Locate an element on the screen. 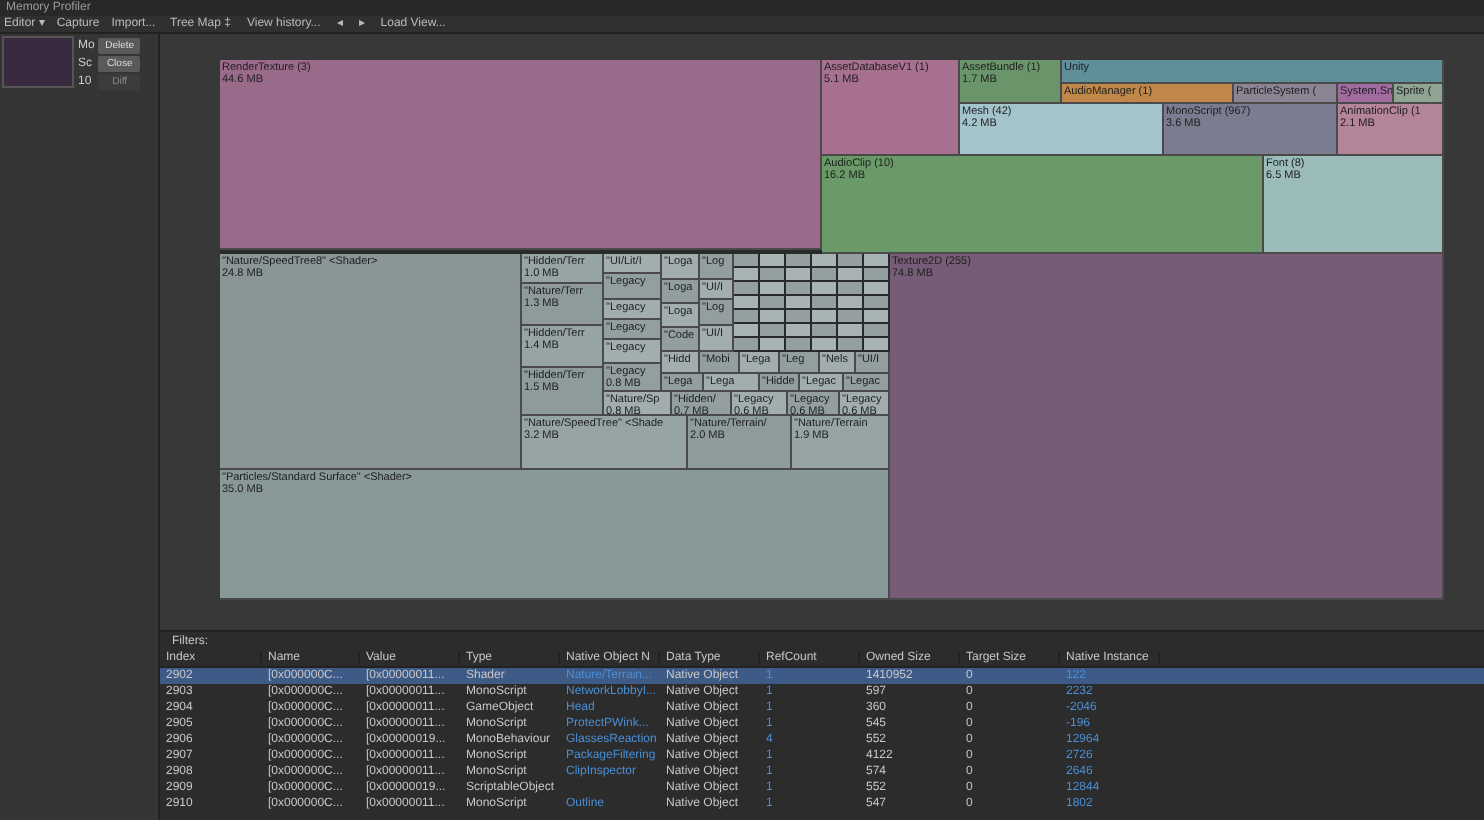 This screenshot has height=820, width=1484. photo-placeholder is located at coordinates (38, 62).